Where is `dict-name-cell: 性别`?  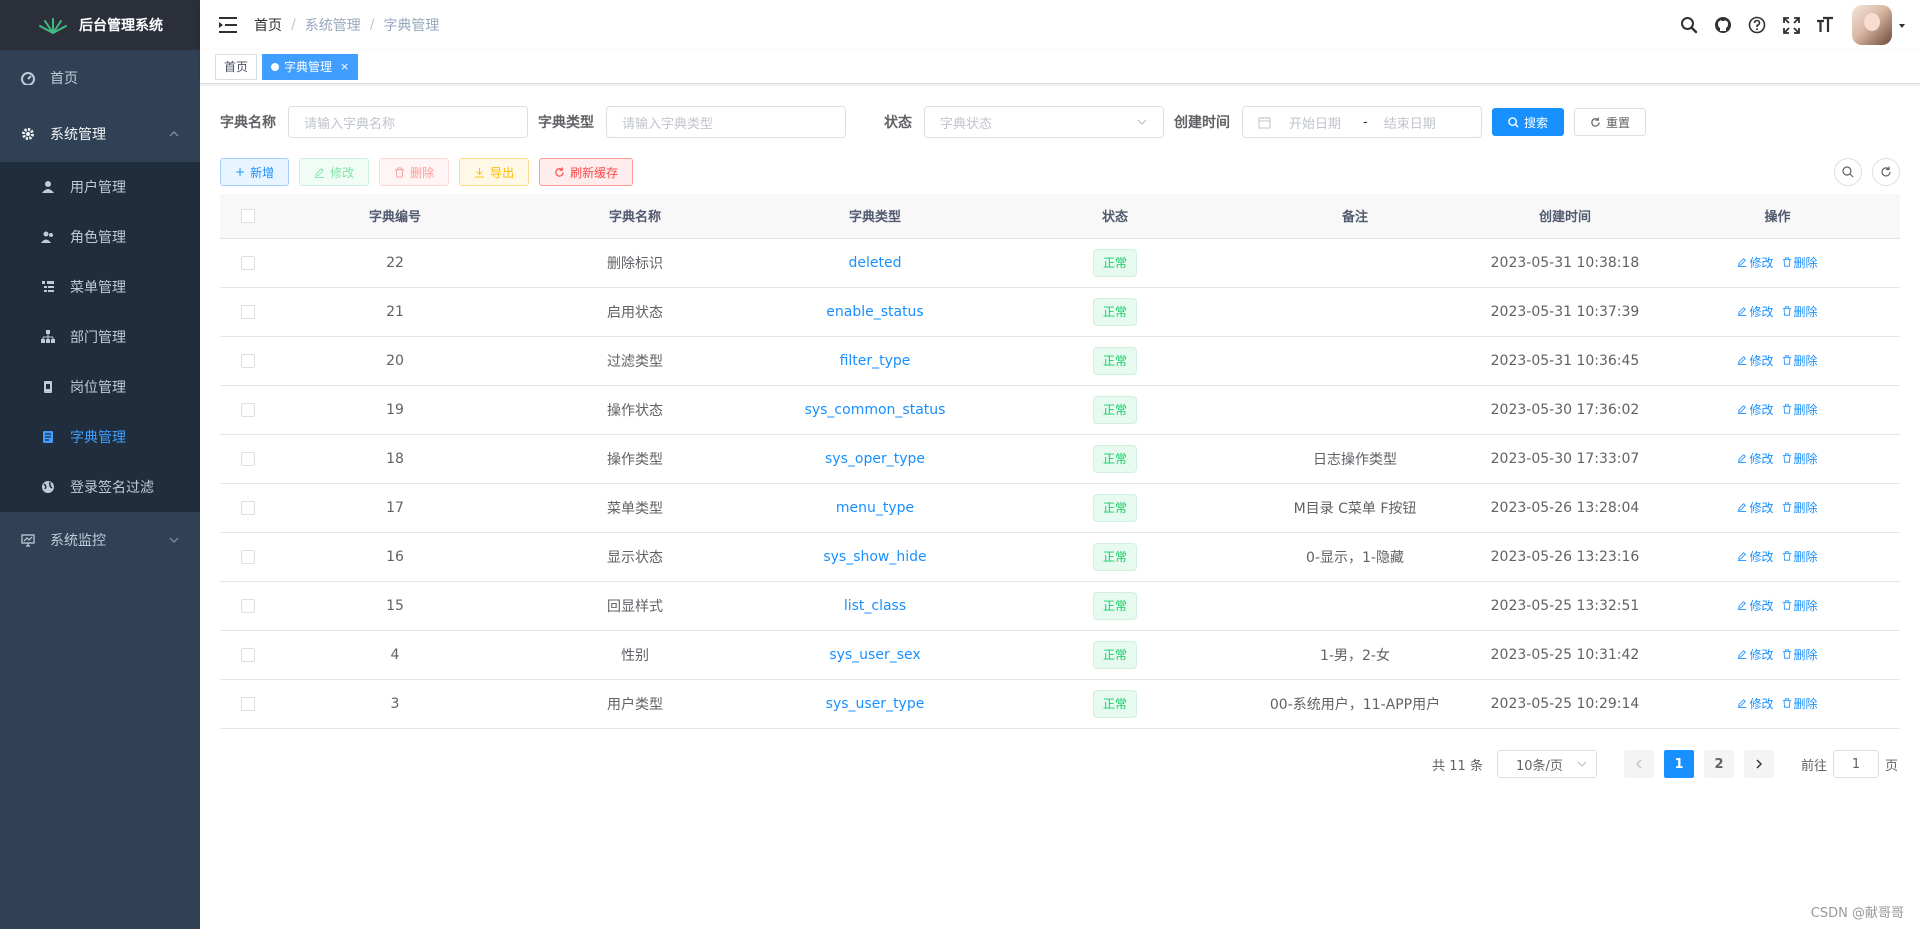 dict-name-cell: 性别 is located at coordinates (635, 655).